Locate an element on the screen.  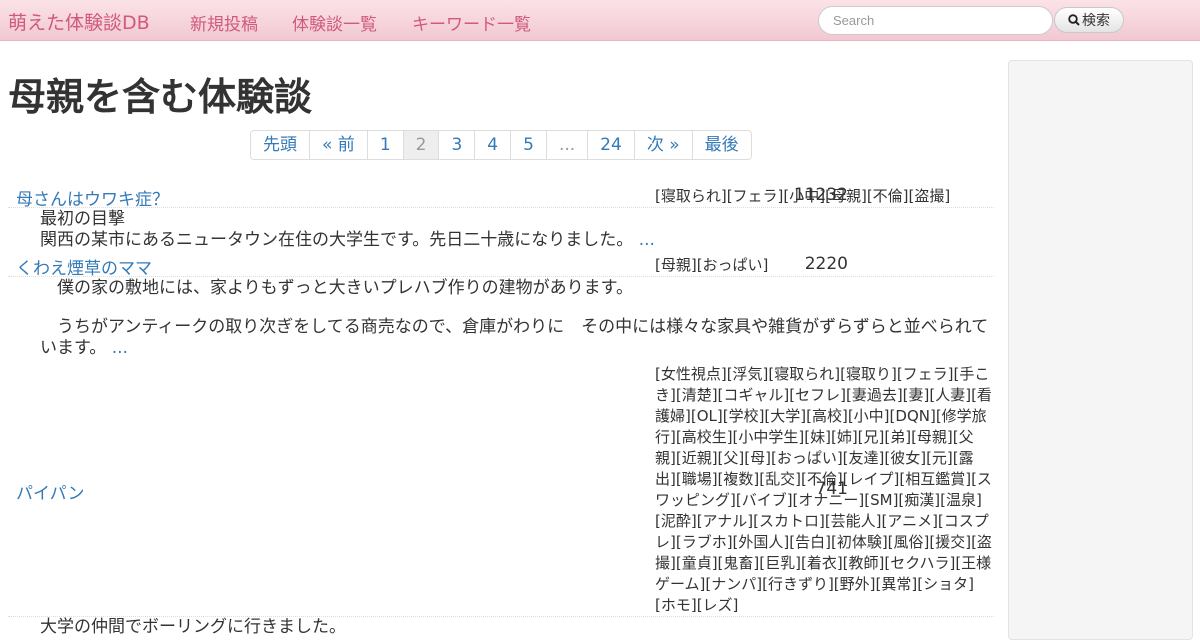
pagination-last: 最後 is located at coordinates (721, 145).